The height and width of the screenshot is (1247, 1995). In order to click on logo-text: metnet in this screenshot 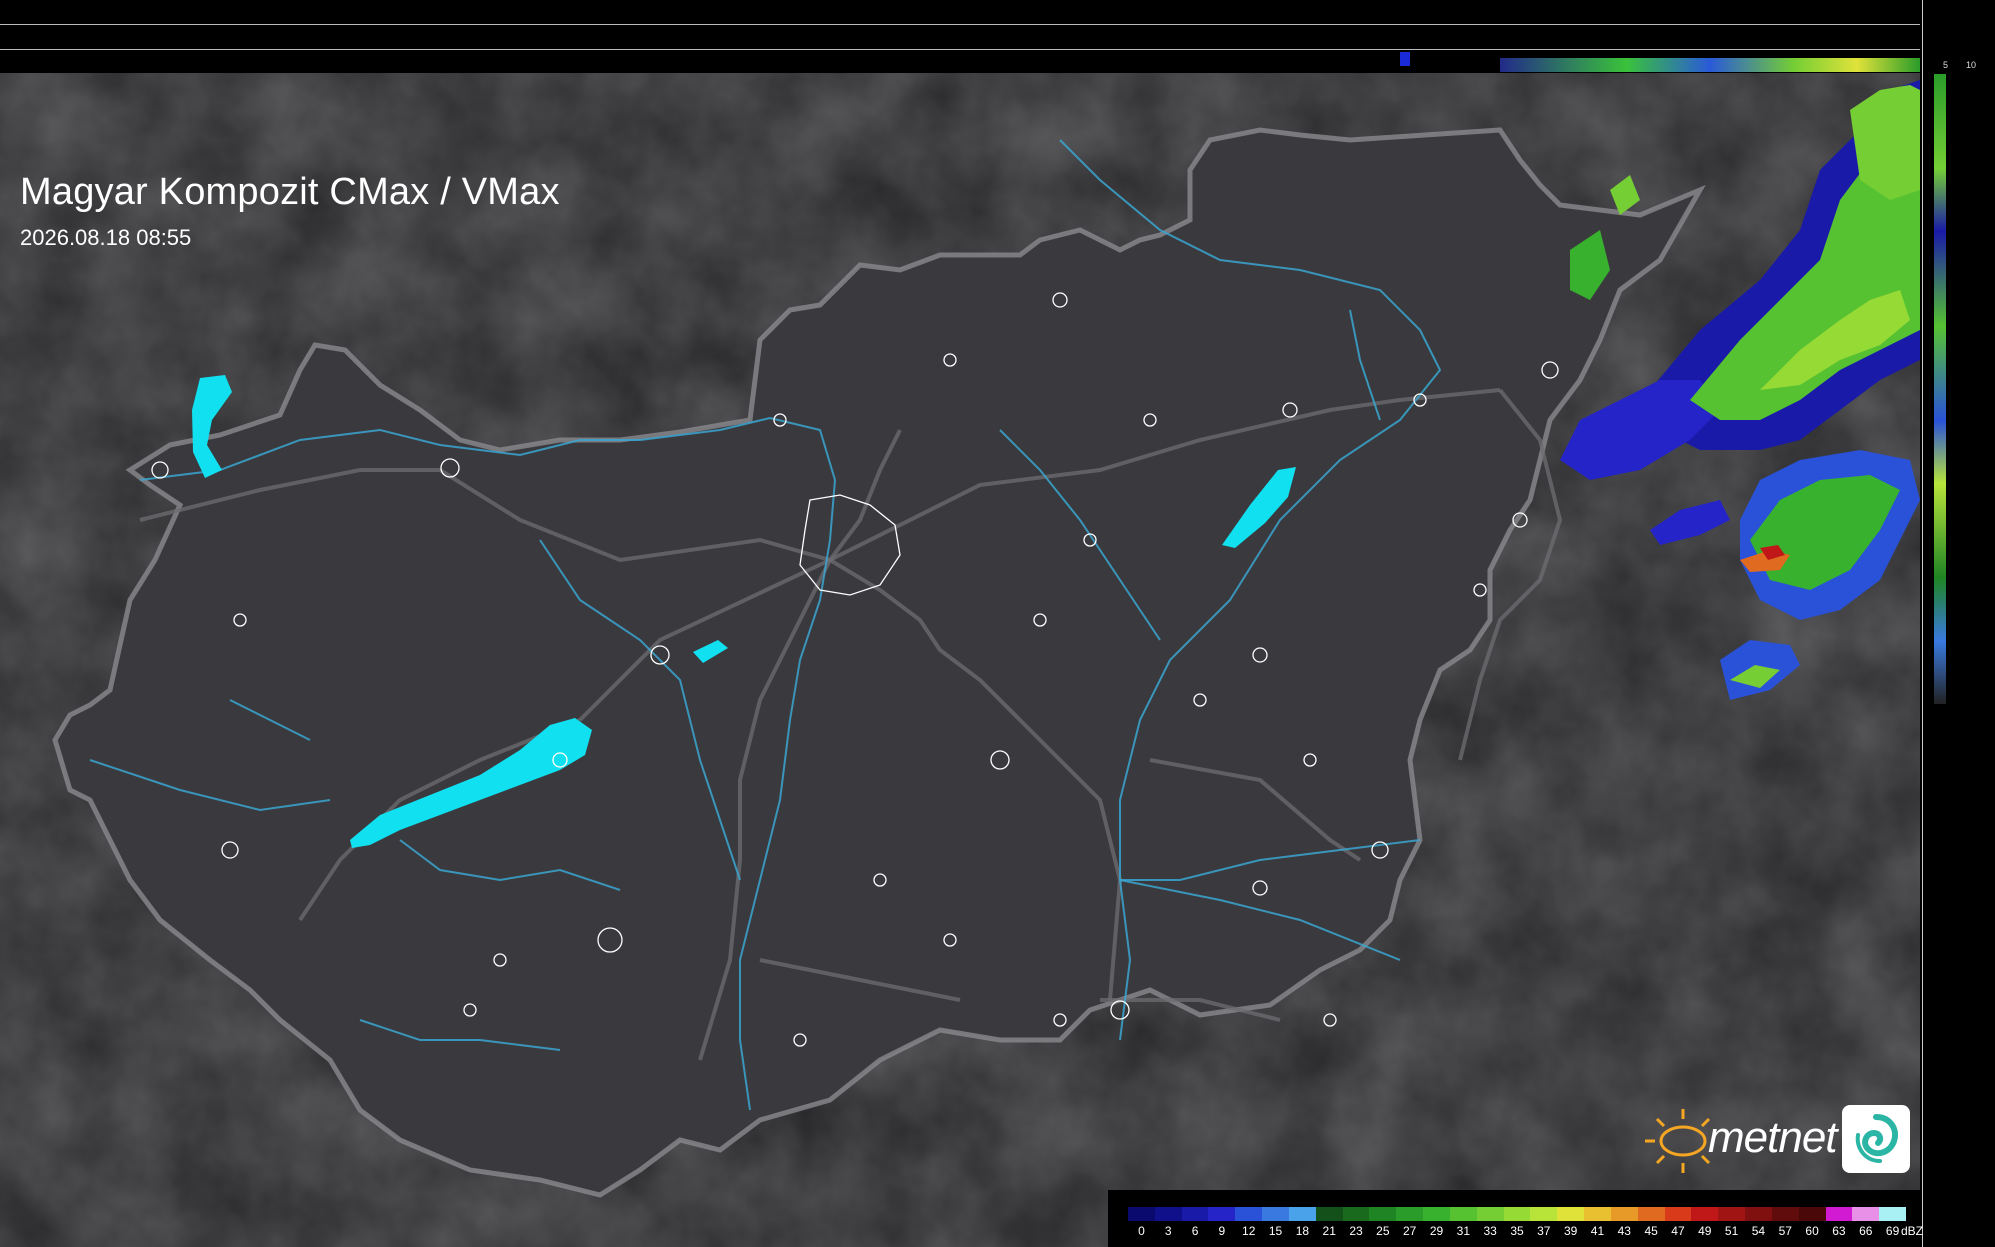, I will do `click(1773, 1137)`.